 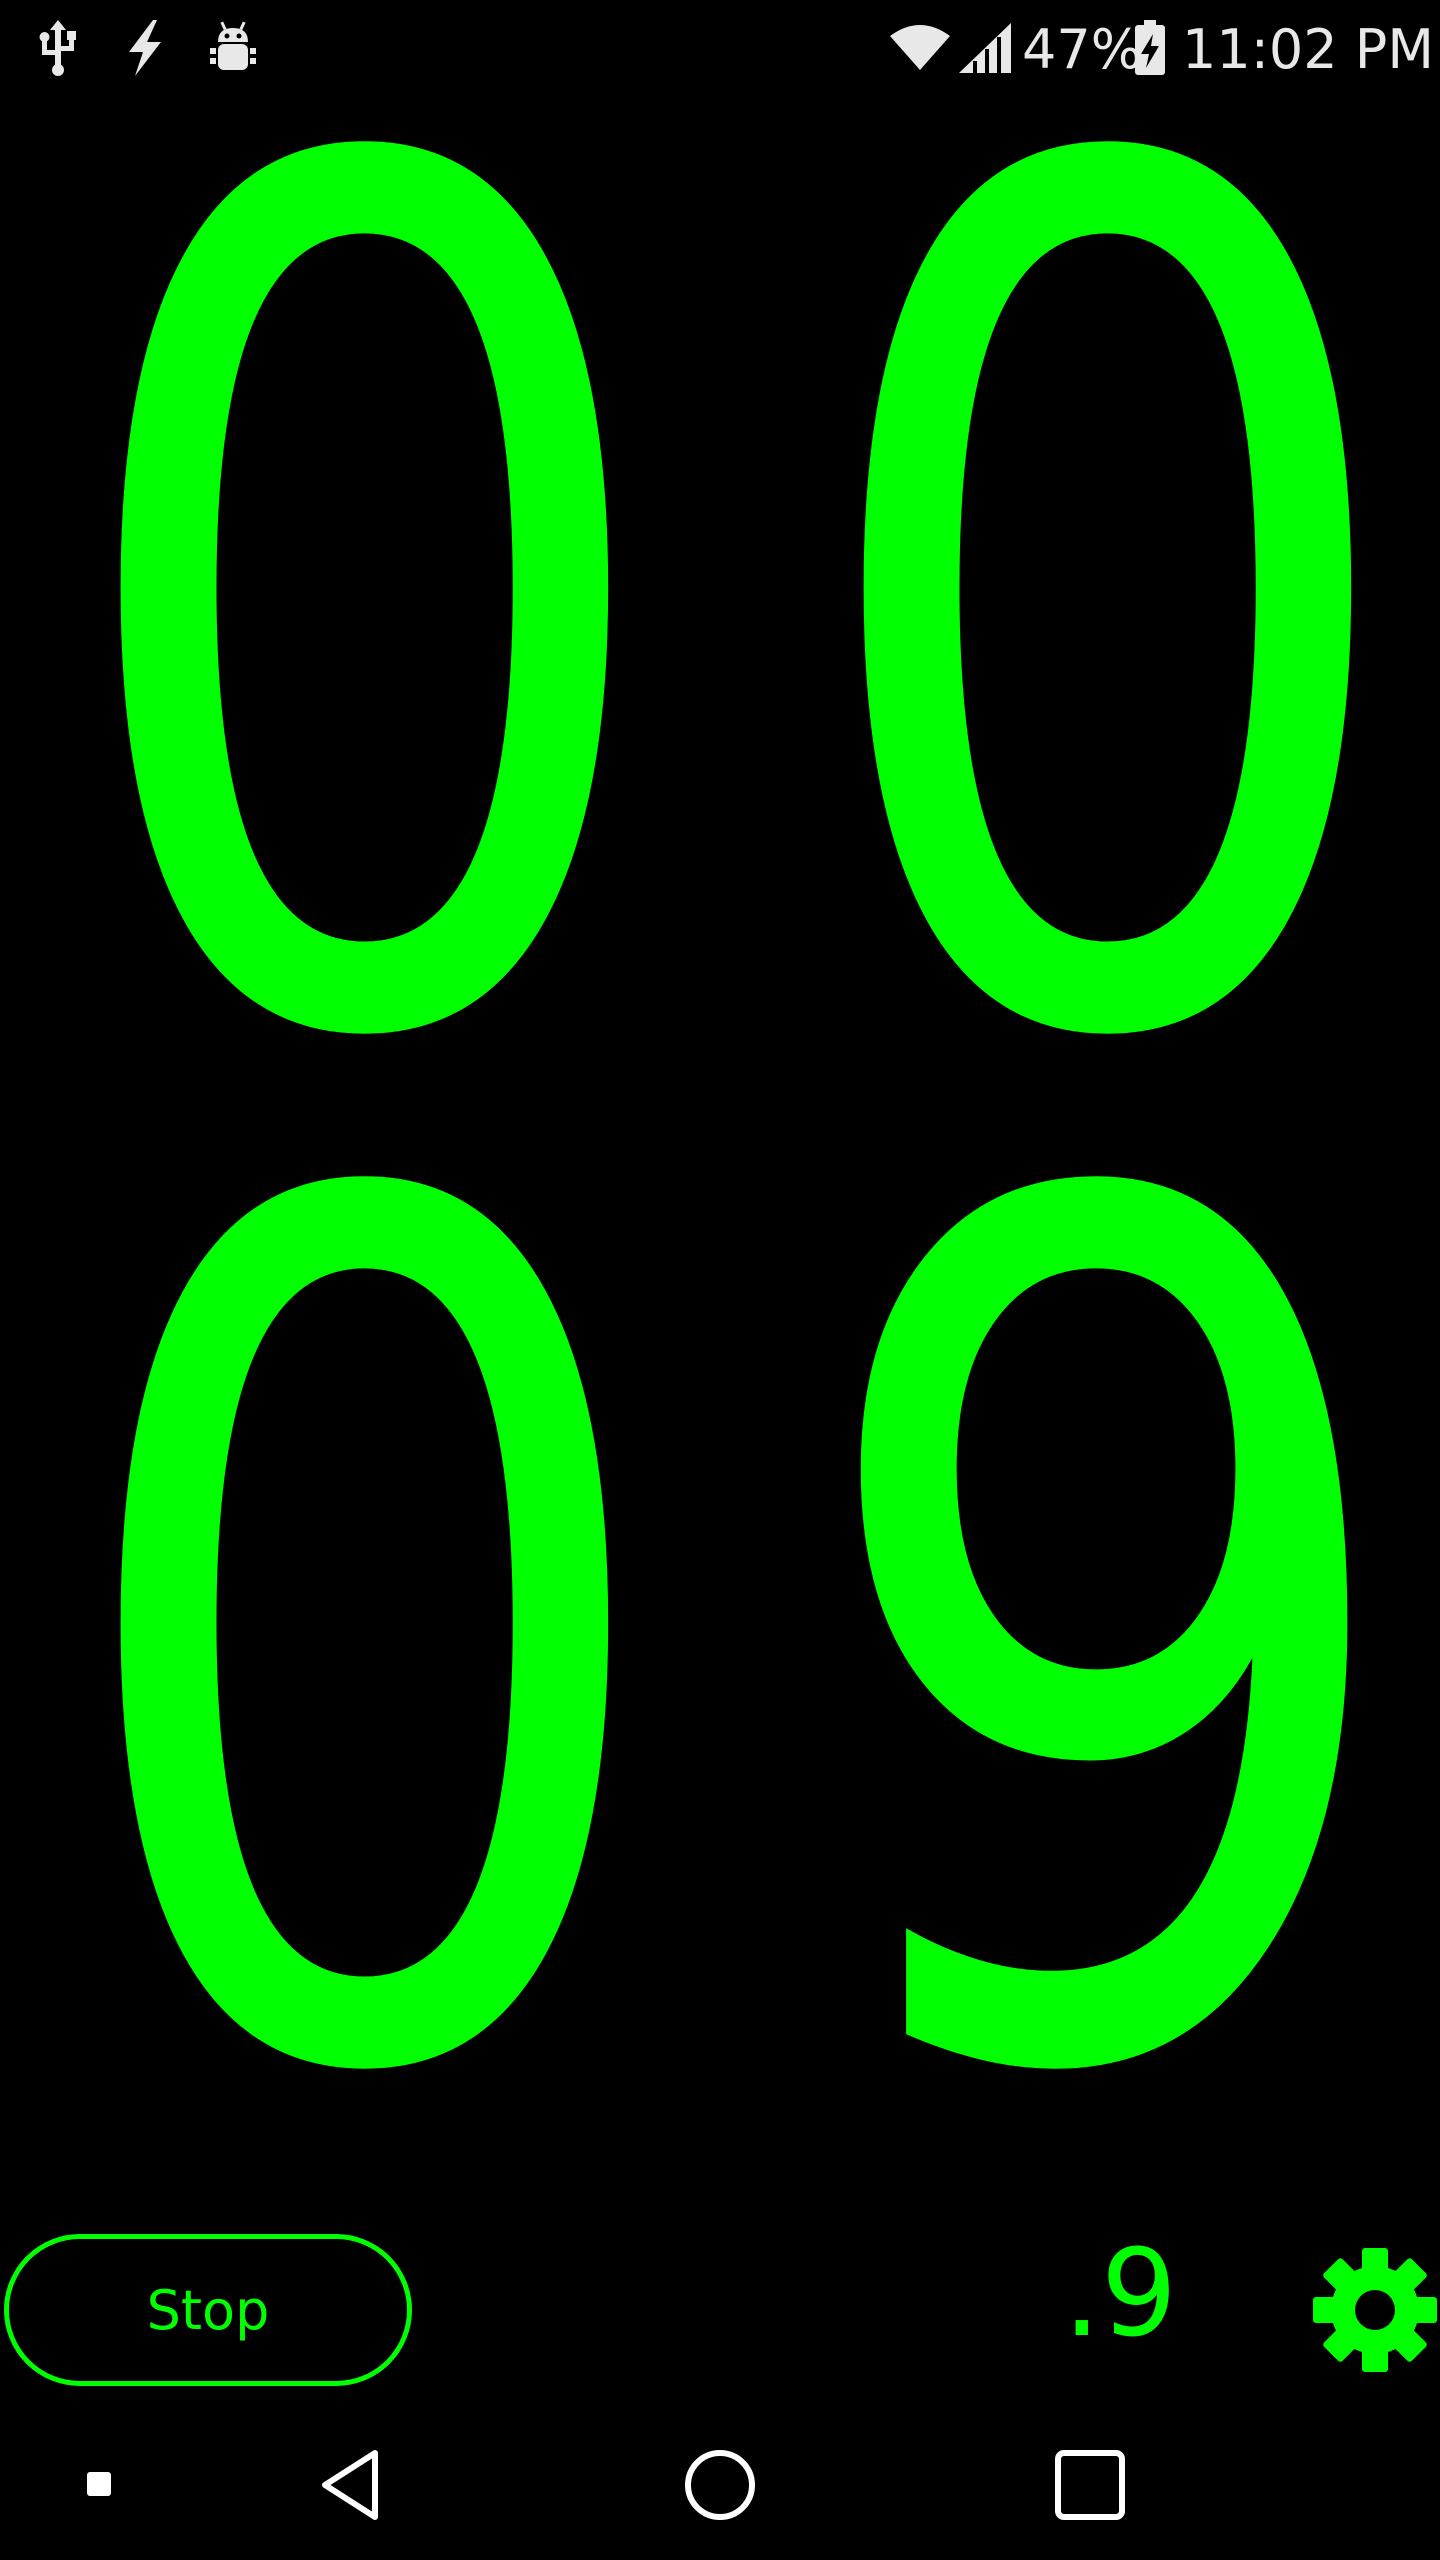 I want to click on recents-small-icon, so click(x=99, y=2484).